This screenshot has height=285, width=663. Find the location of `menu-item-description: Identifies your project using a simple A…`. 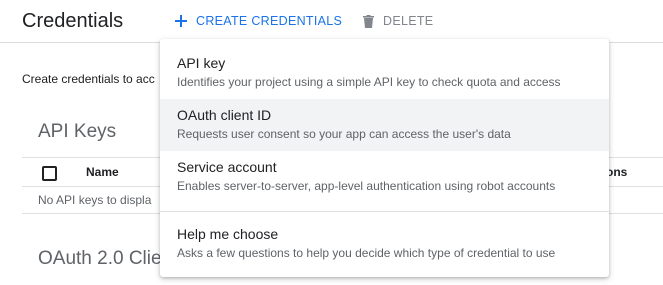

menu-item-description: Identifies your project using a simple A… is located at coordinates (369, 82).